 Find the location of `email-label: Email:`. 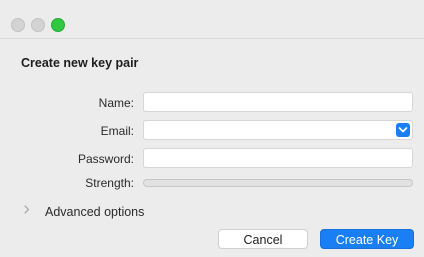

email-label: Email: is located at coordinates (117, 131).